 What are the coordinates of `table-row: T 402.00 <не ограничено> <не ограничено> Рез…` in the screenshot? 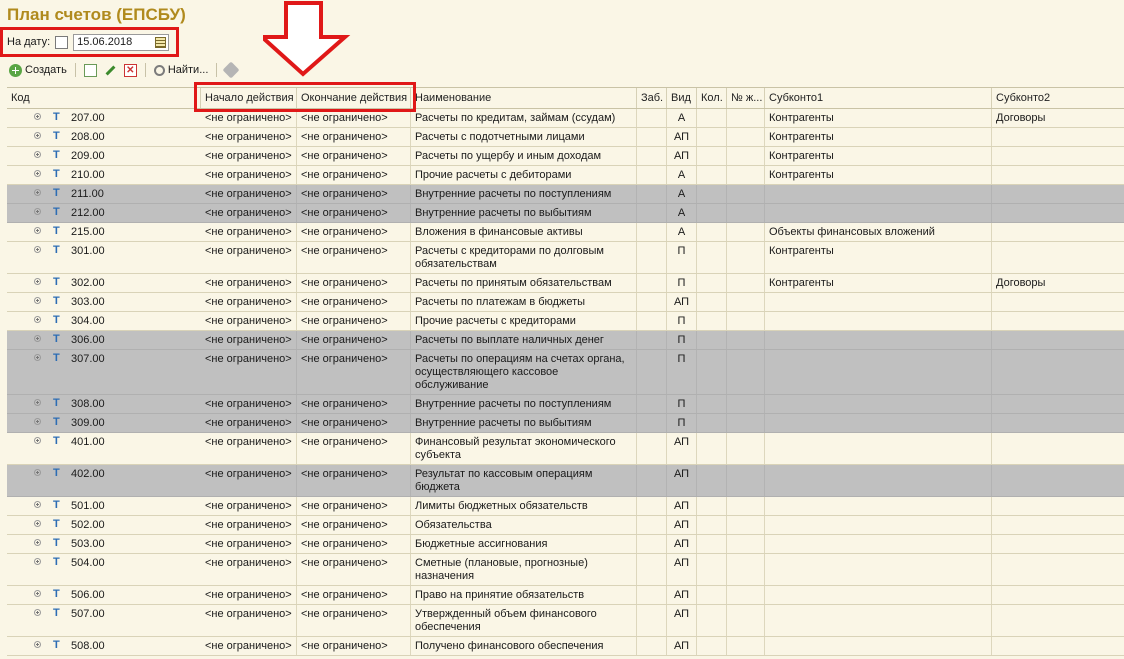 It's located at (565, 481).